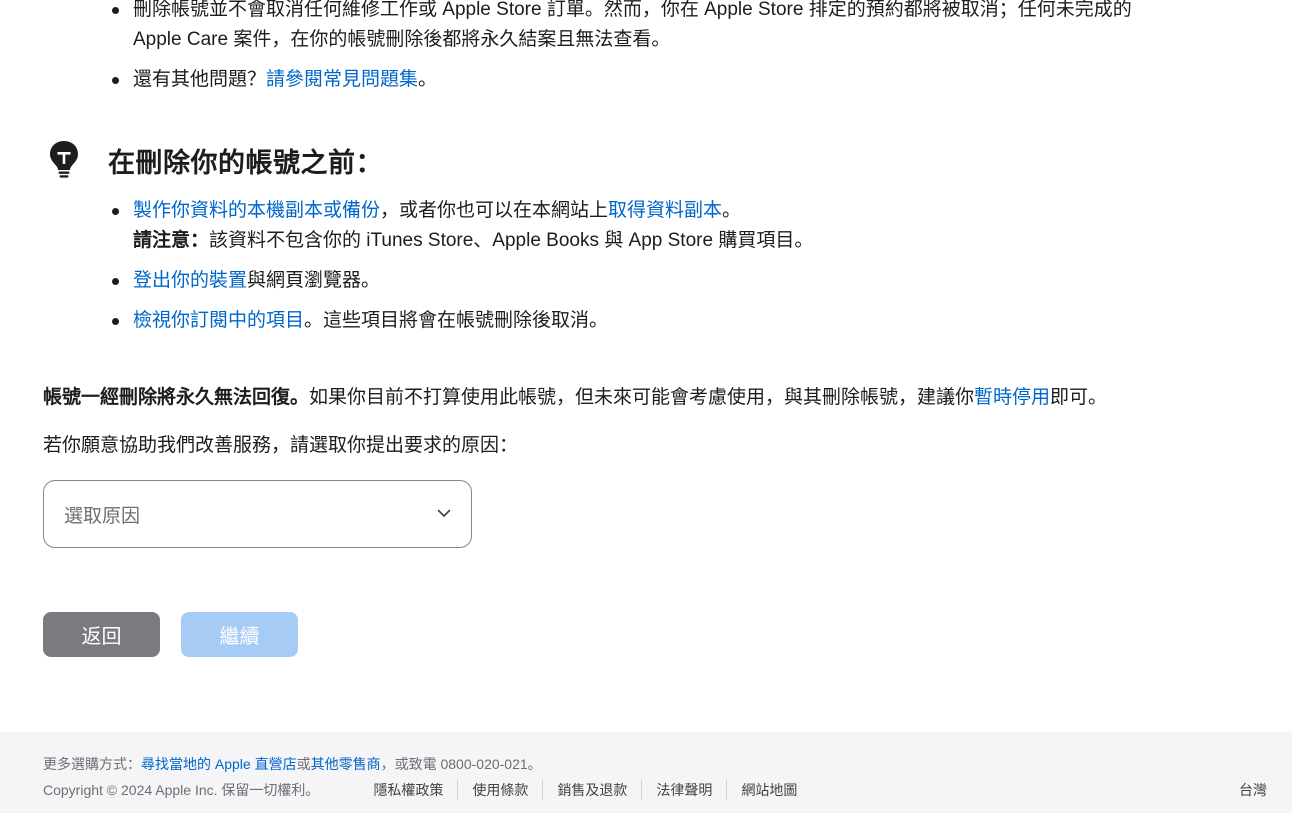  What do you see at coordinates (646, 281) in the screenshot?
I see `list-item: 登出你的裝置與網頁瀏覽器。` at bounding box center [646, 281].